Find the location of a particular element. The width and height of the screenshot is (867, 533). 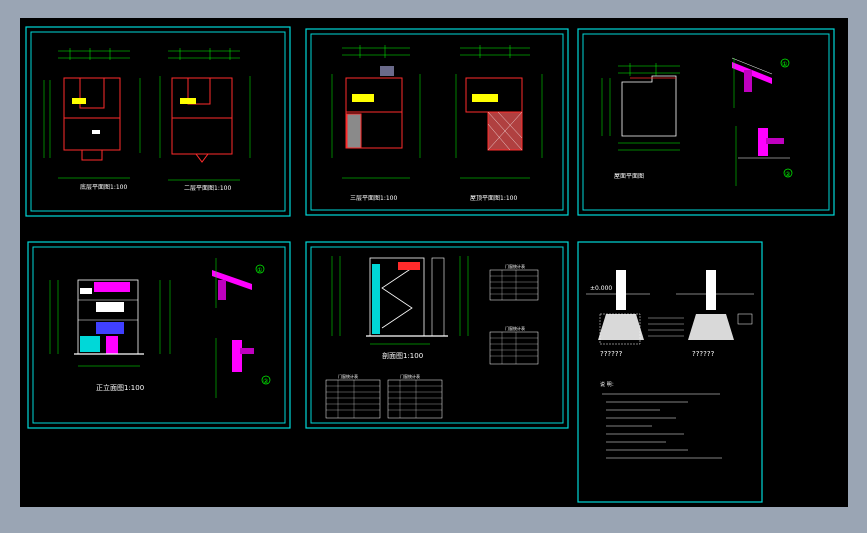

building-section: 剖面图1:100 is located at coordinates (400, 308).